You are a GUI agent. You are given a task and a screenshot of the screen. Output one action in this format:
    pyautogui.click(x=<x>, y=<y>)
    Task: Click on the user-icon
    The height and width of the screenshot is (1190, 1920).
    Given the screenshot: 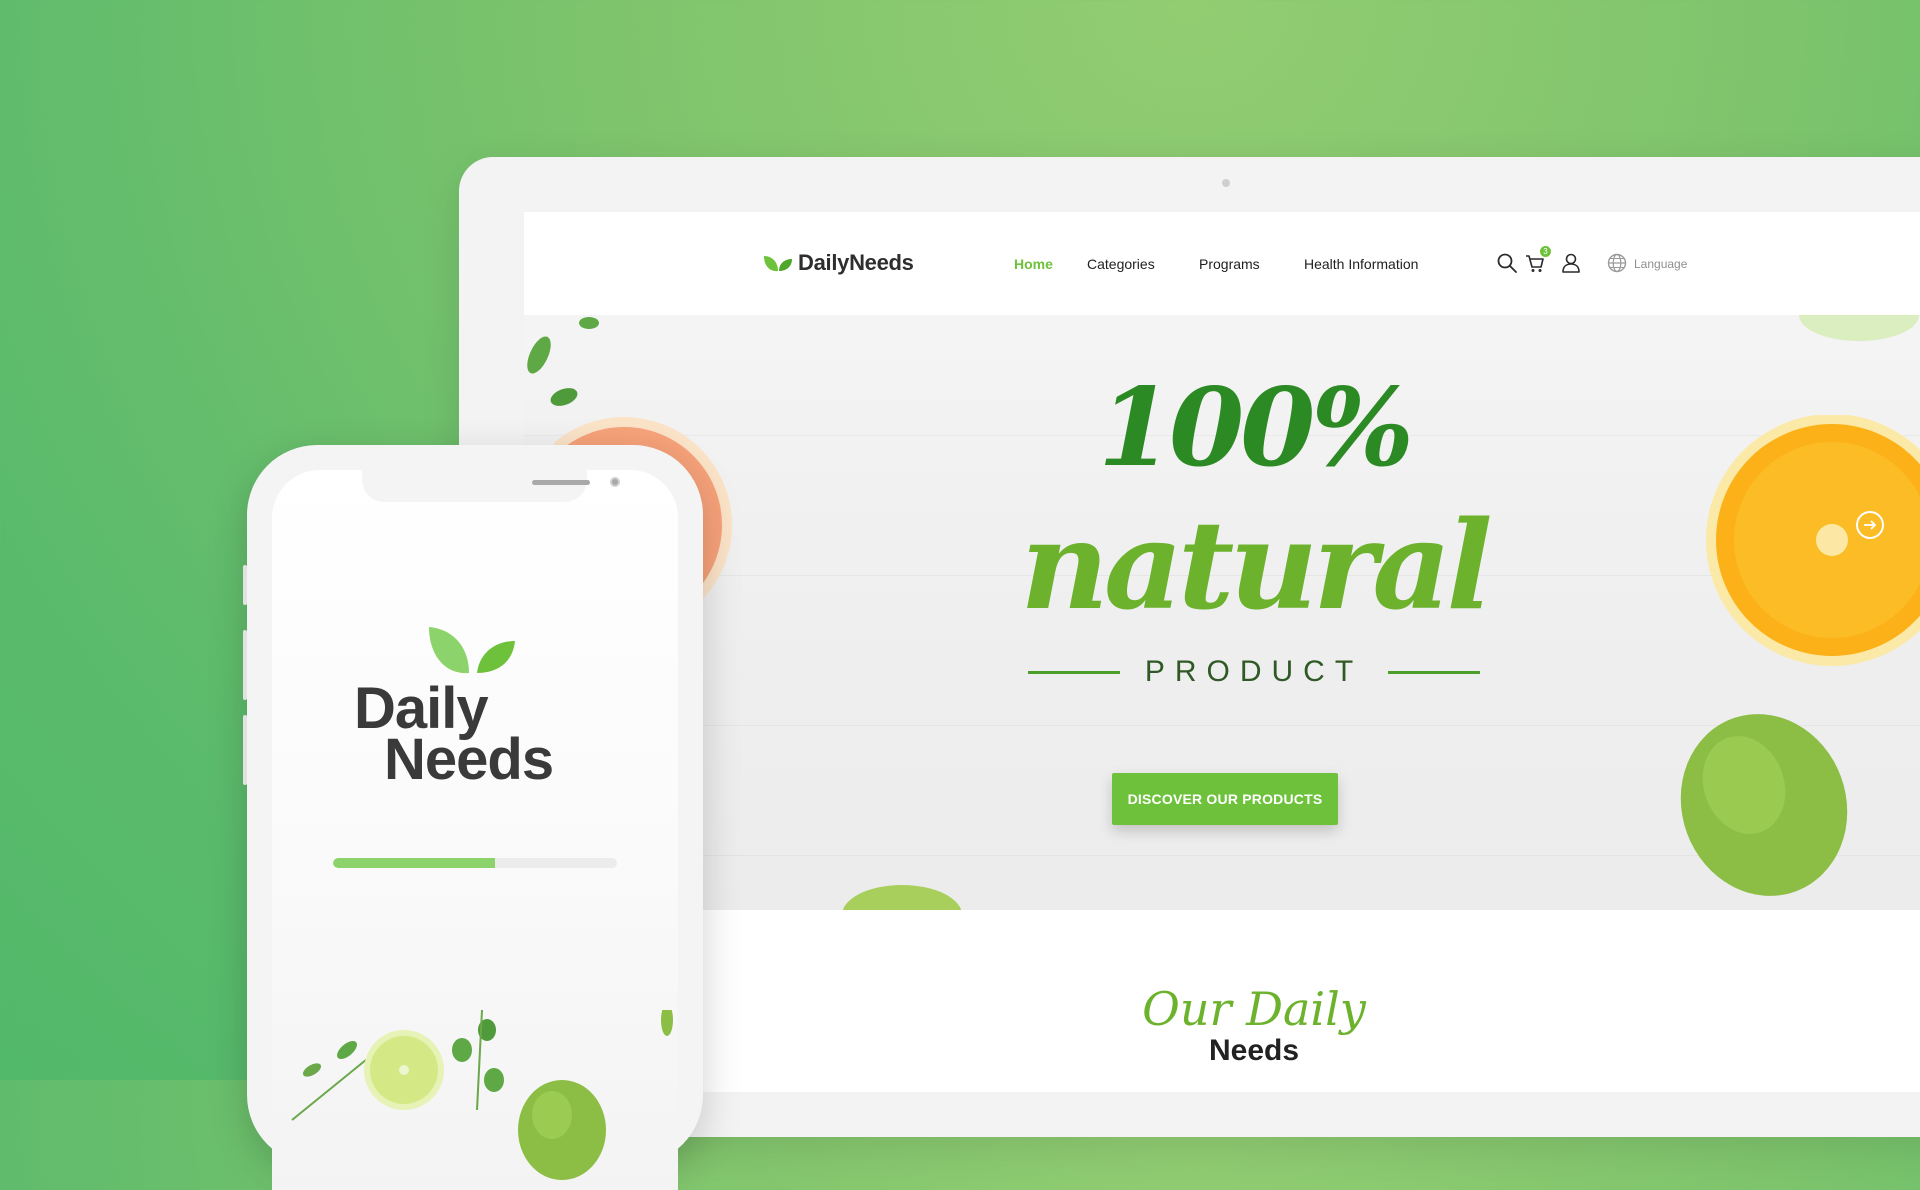 What is the action you would take?
    pyautogui.click(x=1571, y=263)
    